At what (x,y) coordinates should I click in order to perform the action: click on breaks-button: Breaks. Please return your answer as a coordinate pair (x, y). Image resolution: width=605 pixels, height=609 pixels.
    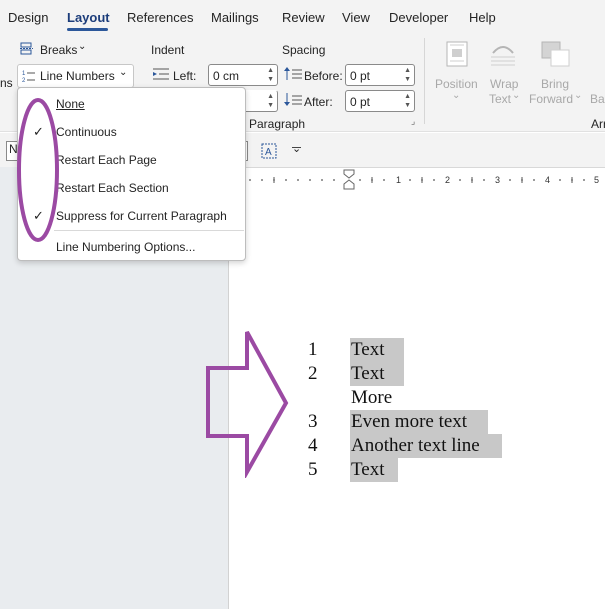
    Looking at the image, I should click on (58, 50).